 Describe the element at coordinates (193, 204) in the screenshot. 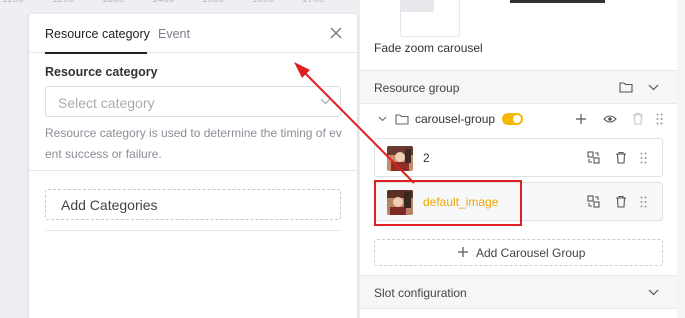

I see `add-categories-button: Add Categories` at that location.